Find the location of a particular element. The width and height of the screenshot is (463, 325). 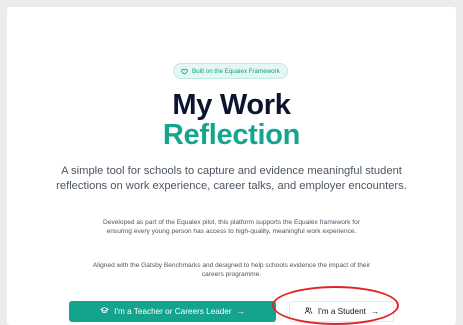

student-button-label: I'm a Student is located at coordinates (341, 311).